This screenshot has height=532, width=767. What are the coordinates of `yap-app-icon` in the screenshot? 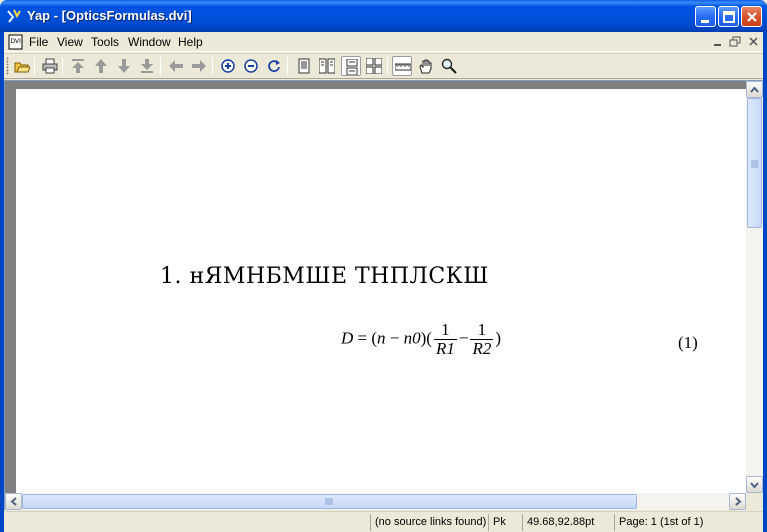 It's located at (14, 16).